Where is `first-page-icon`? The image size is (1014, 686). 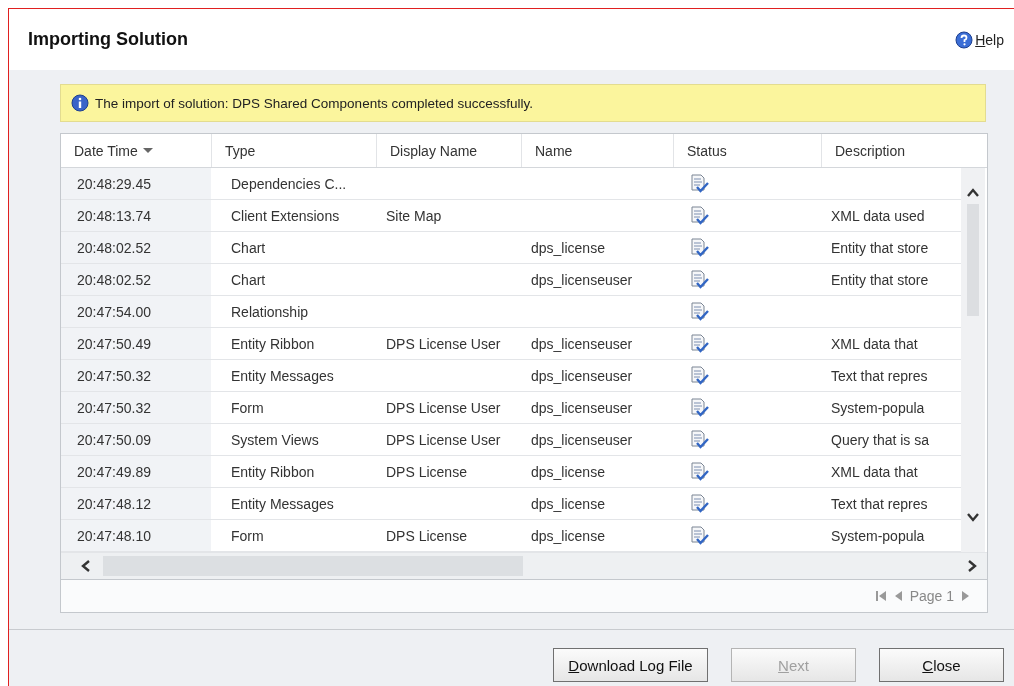
first-page-icon is located at coordinates (881, 596).